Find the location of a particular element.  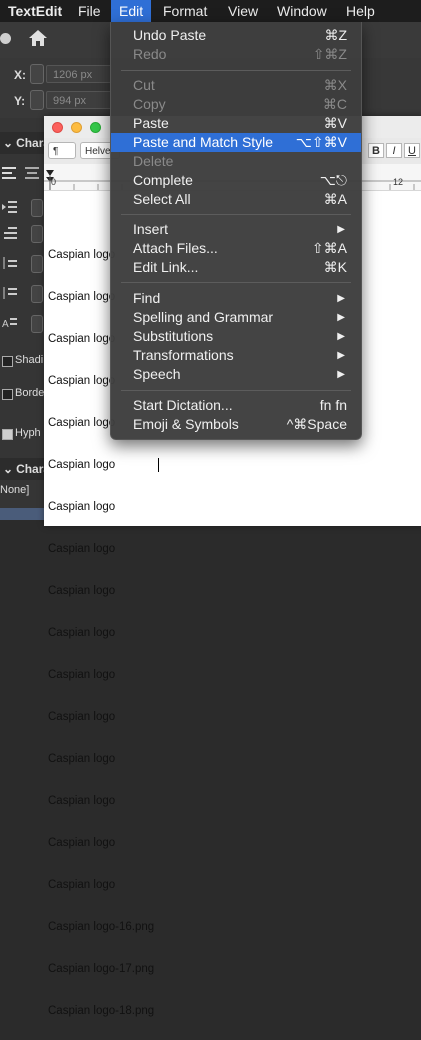

border-checkbox is located at coordinates (7, 394).